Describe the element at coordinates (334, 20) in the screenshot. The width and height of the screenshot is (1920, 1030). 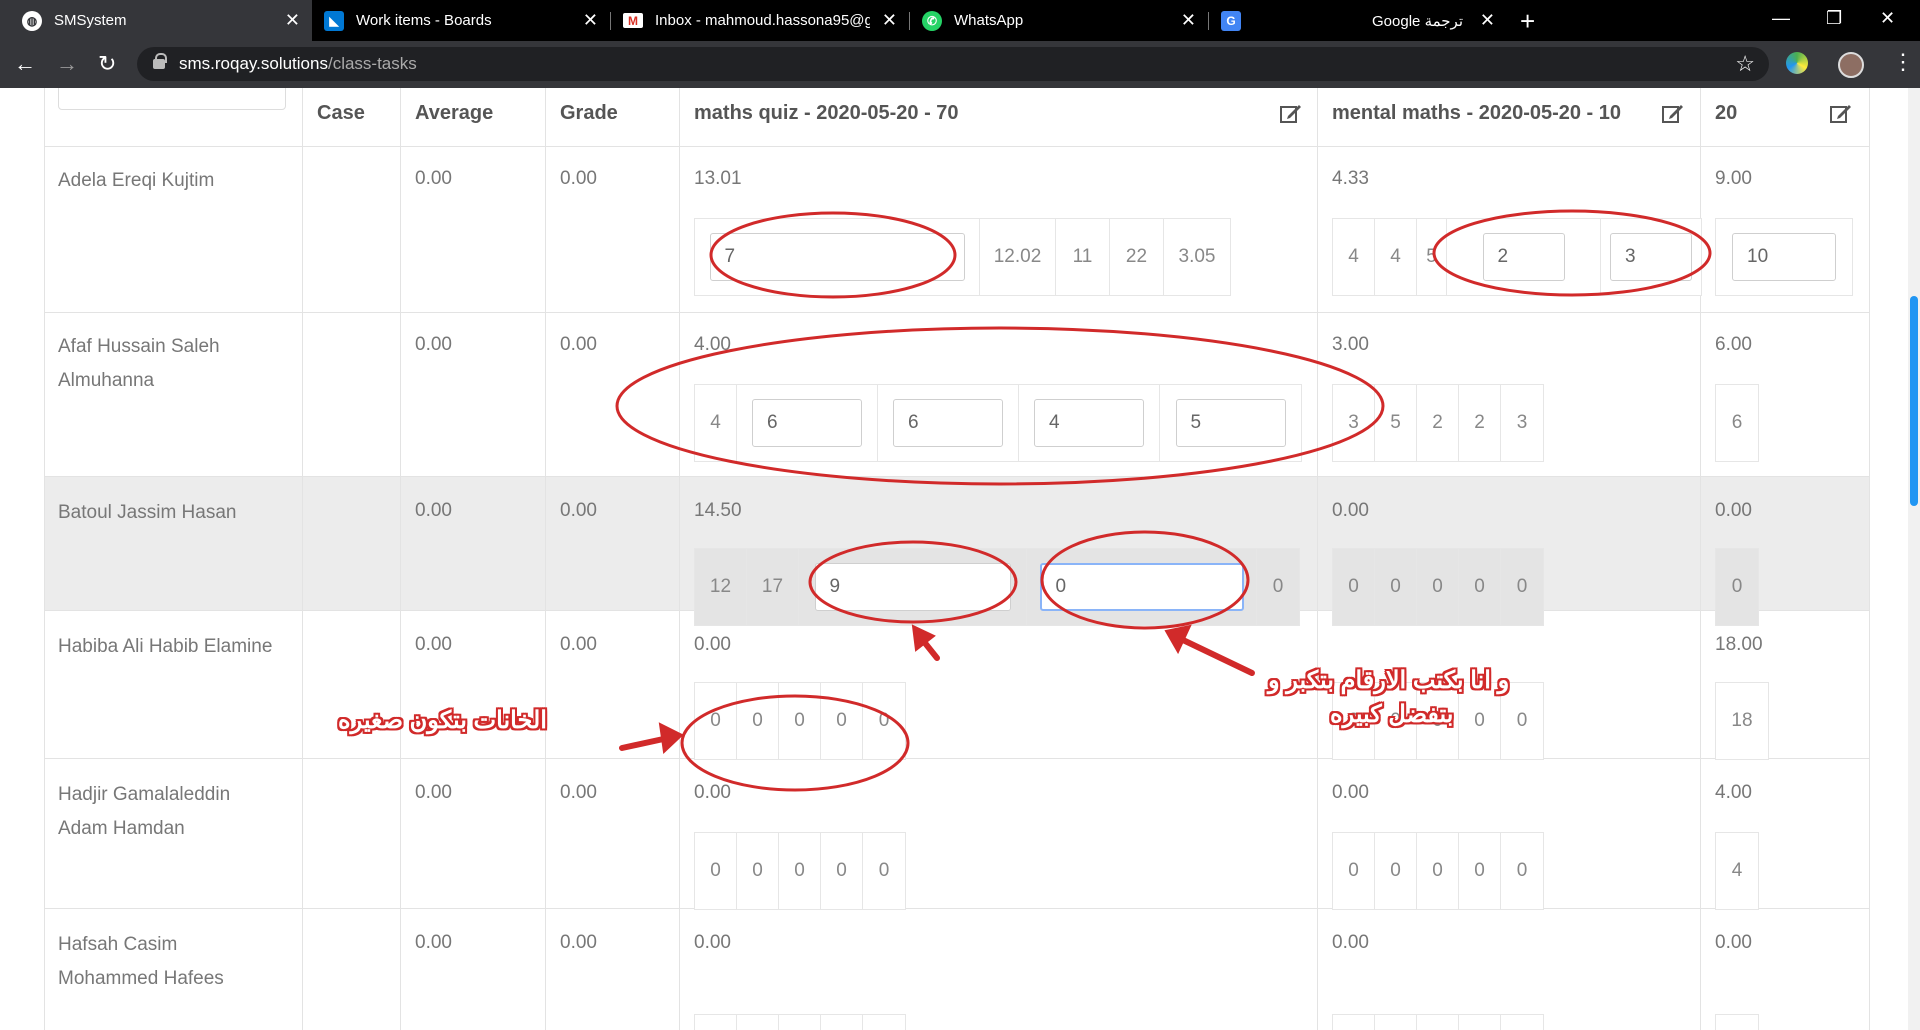
I see `azure-devops-icon: ◣` at that location.